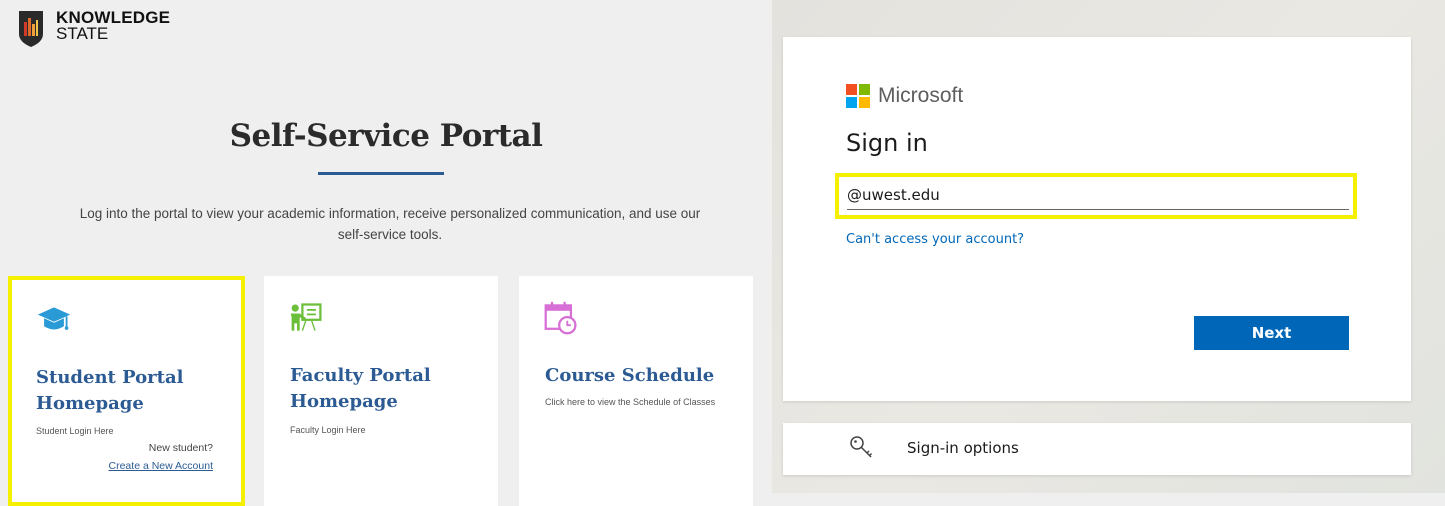  What do you see at coordinates (82, 33) in the screenshot?
I see `logo-line2: STATE` at bounding box center [82, 33].